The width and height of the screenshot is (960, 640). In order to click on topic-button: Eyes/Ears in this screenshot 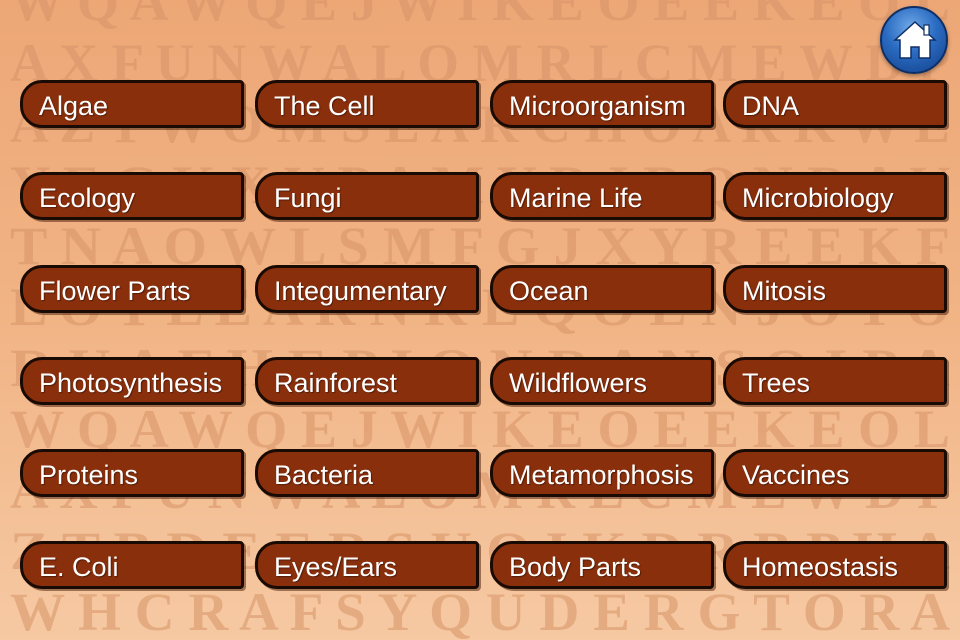, I will do `click(367, 565)`.